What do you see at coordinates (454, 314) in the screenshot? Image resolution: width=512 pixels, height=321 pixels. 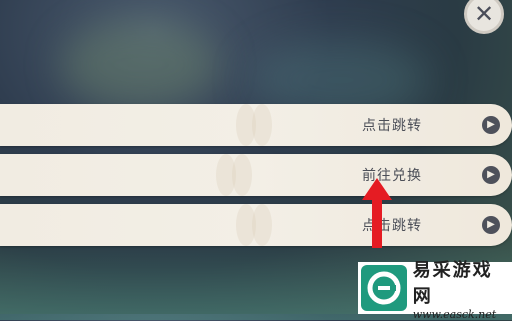 I see `watermark-url: www.easck.net` at bounding box center [454, 314].